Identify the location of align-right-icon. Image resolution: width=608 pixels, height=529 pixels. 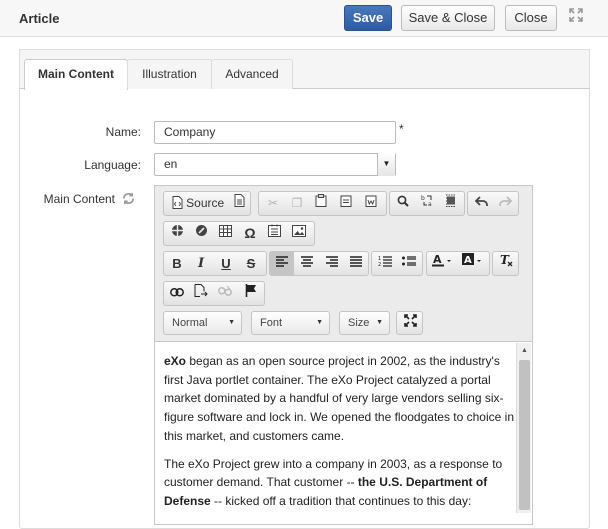
(332, 263).